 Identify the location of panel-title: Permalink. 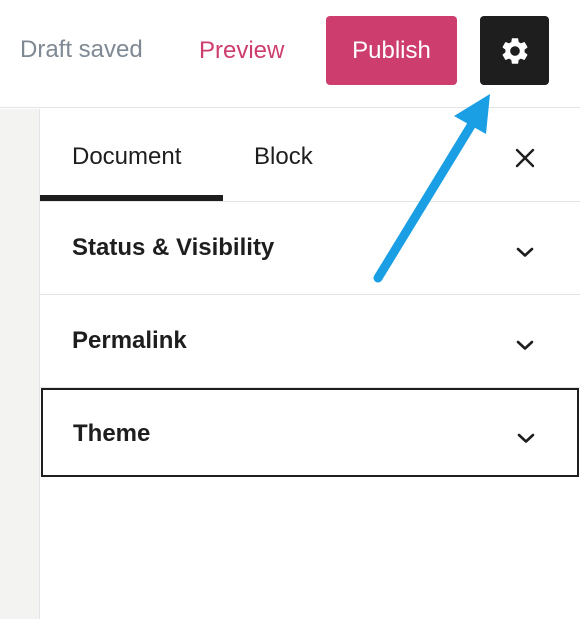
(129, 340).